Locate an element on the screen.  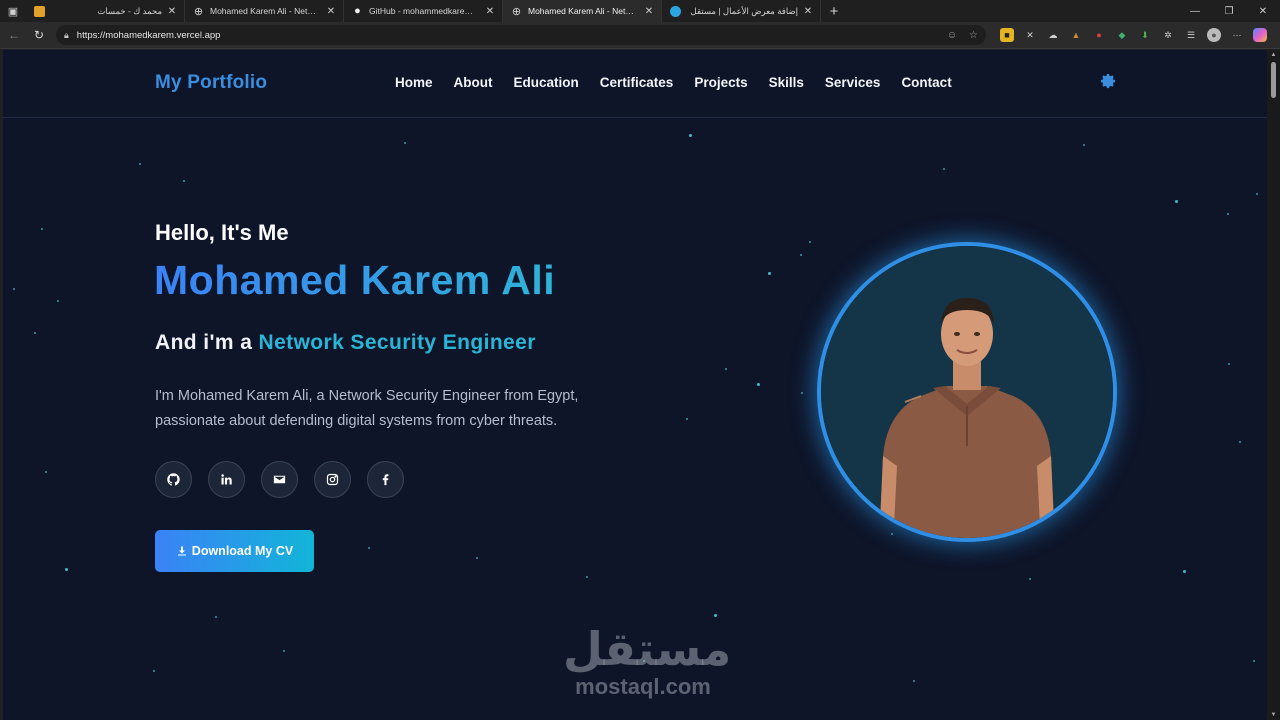
extension-icon: ☁ is located at coordinates (1053, 35).